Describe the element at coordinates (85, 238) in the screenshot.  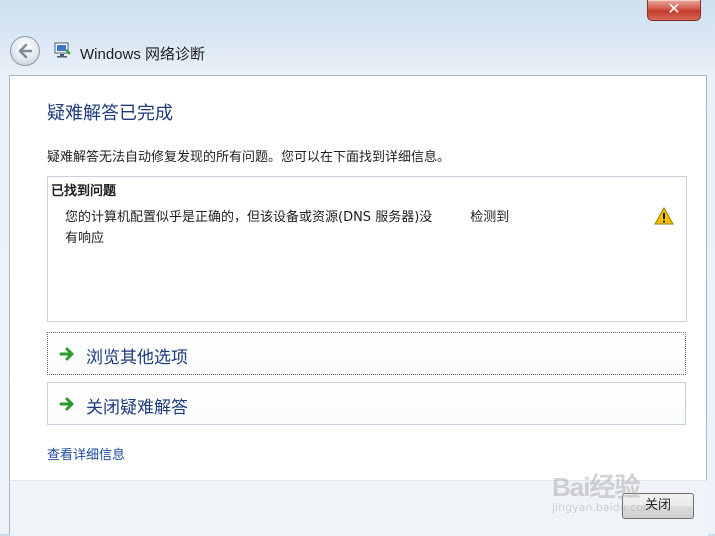
I see `problem-text-continued: 有响应` at that location.